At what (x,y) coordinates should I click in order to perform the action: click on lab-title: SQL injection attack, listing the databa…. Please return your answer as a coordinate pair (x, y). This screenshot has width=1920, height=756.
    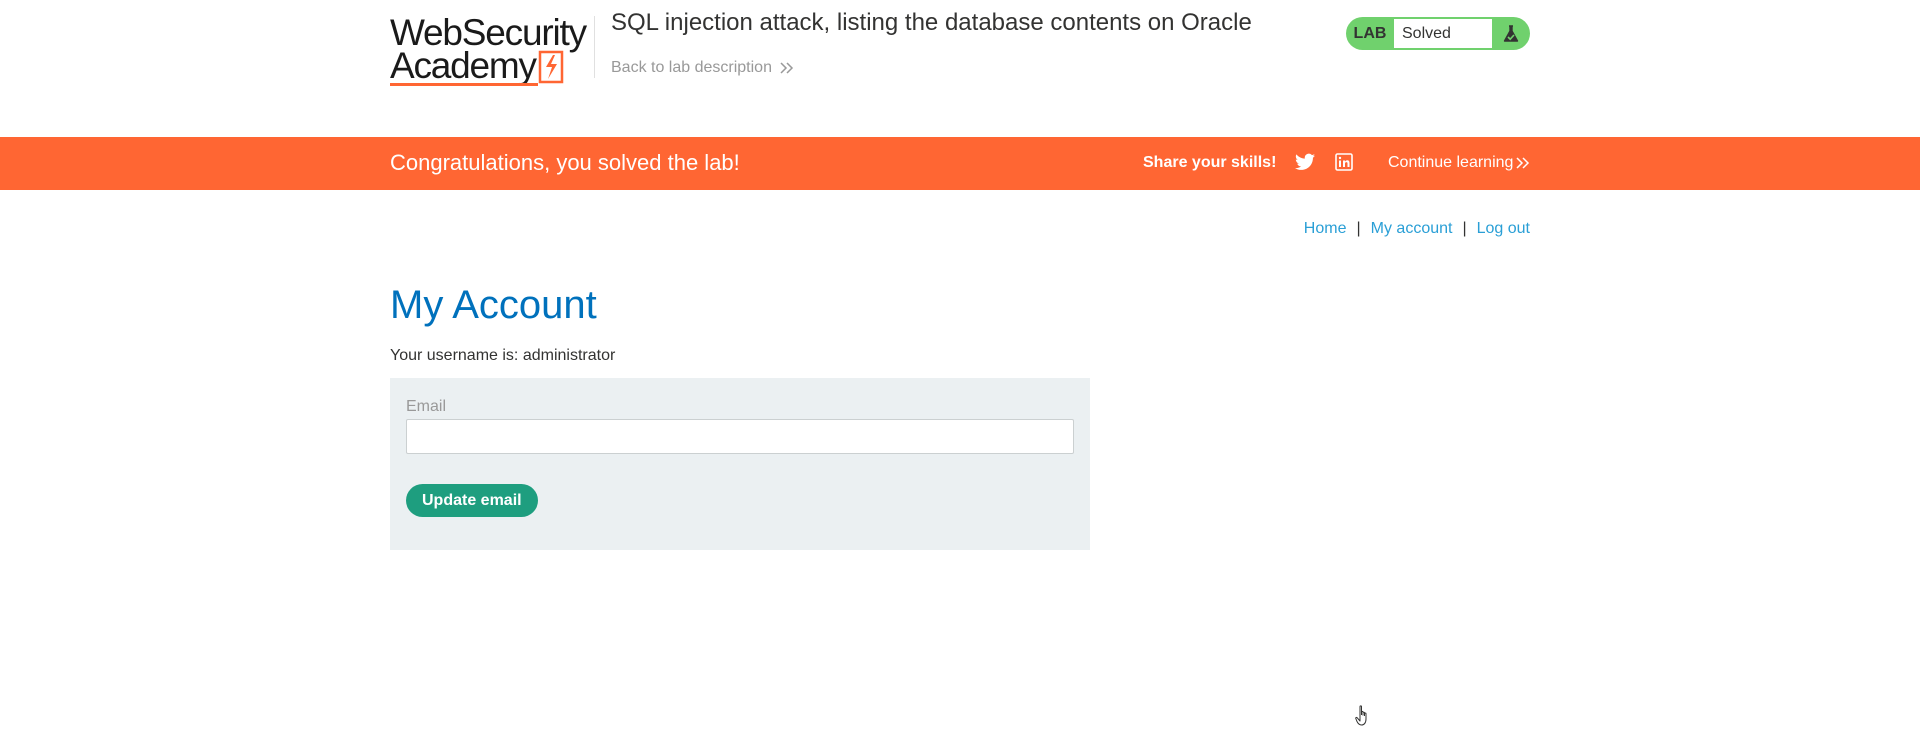
    Looking at the image, I should click on (931, 22).